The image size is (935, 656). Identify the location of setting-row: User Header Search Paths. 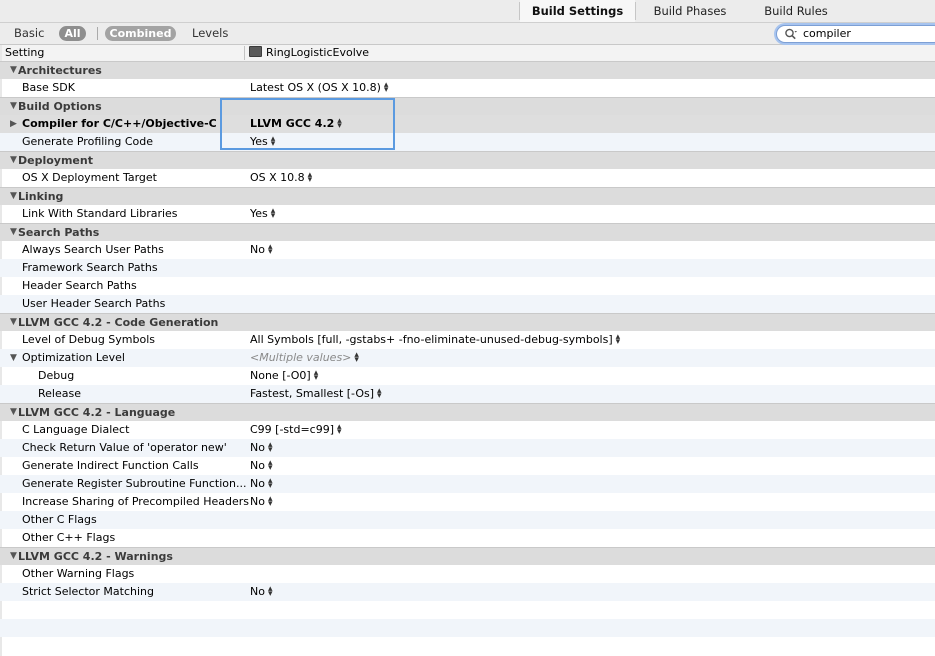
(467, 304).